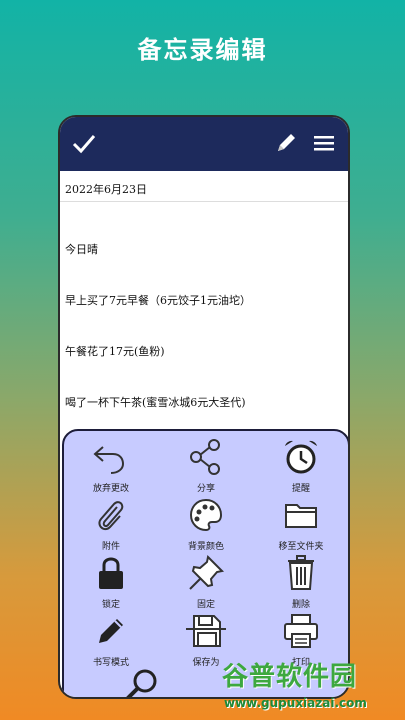 This screenshot has width=405, height=720. What do you see at coordinates (301, 631) in the screenshot?
I see `print-icon` at bounding box center [301, 631].